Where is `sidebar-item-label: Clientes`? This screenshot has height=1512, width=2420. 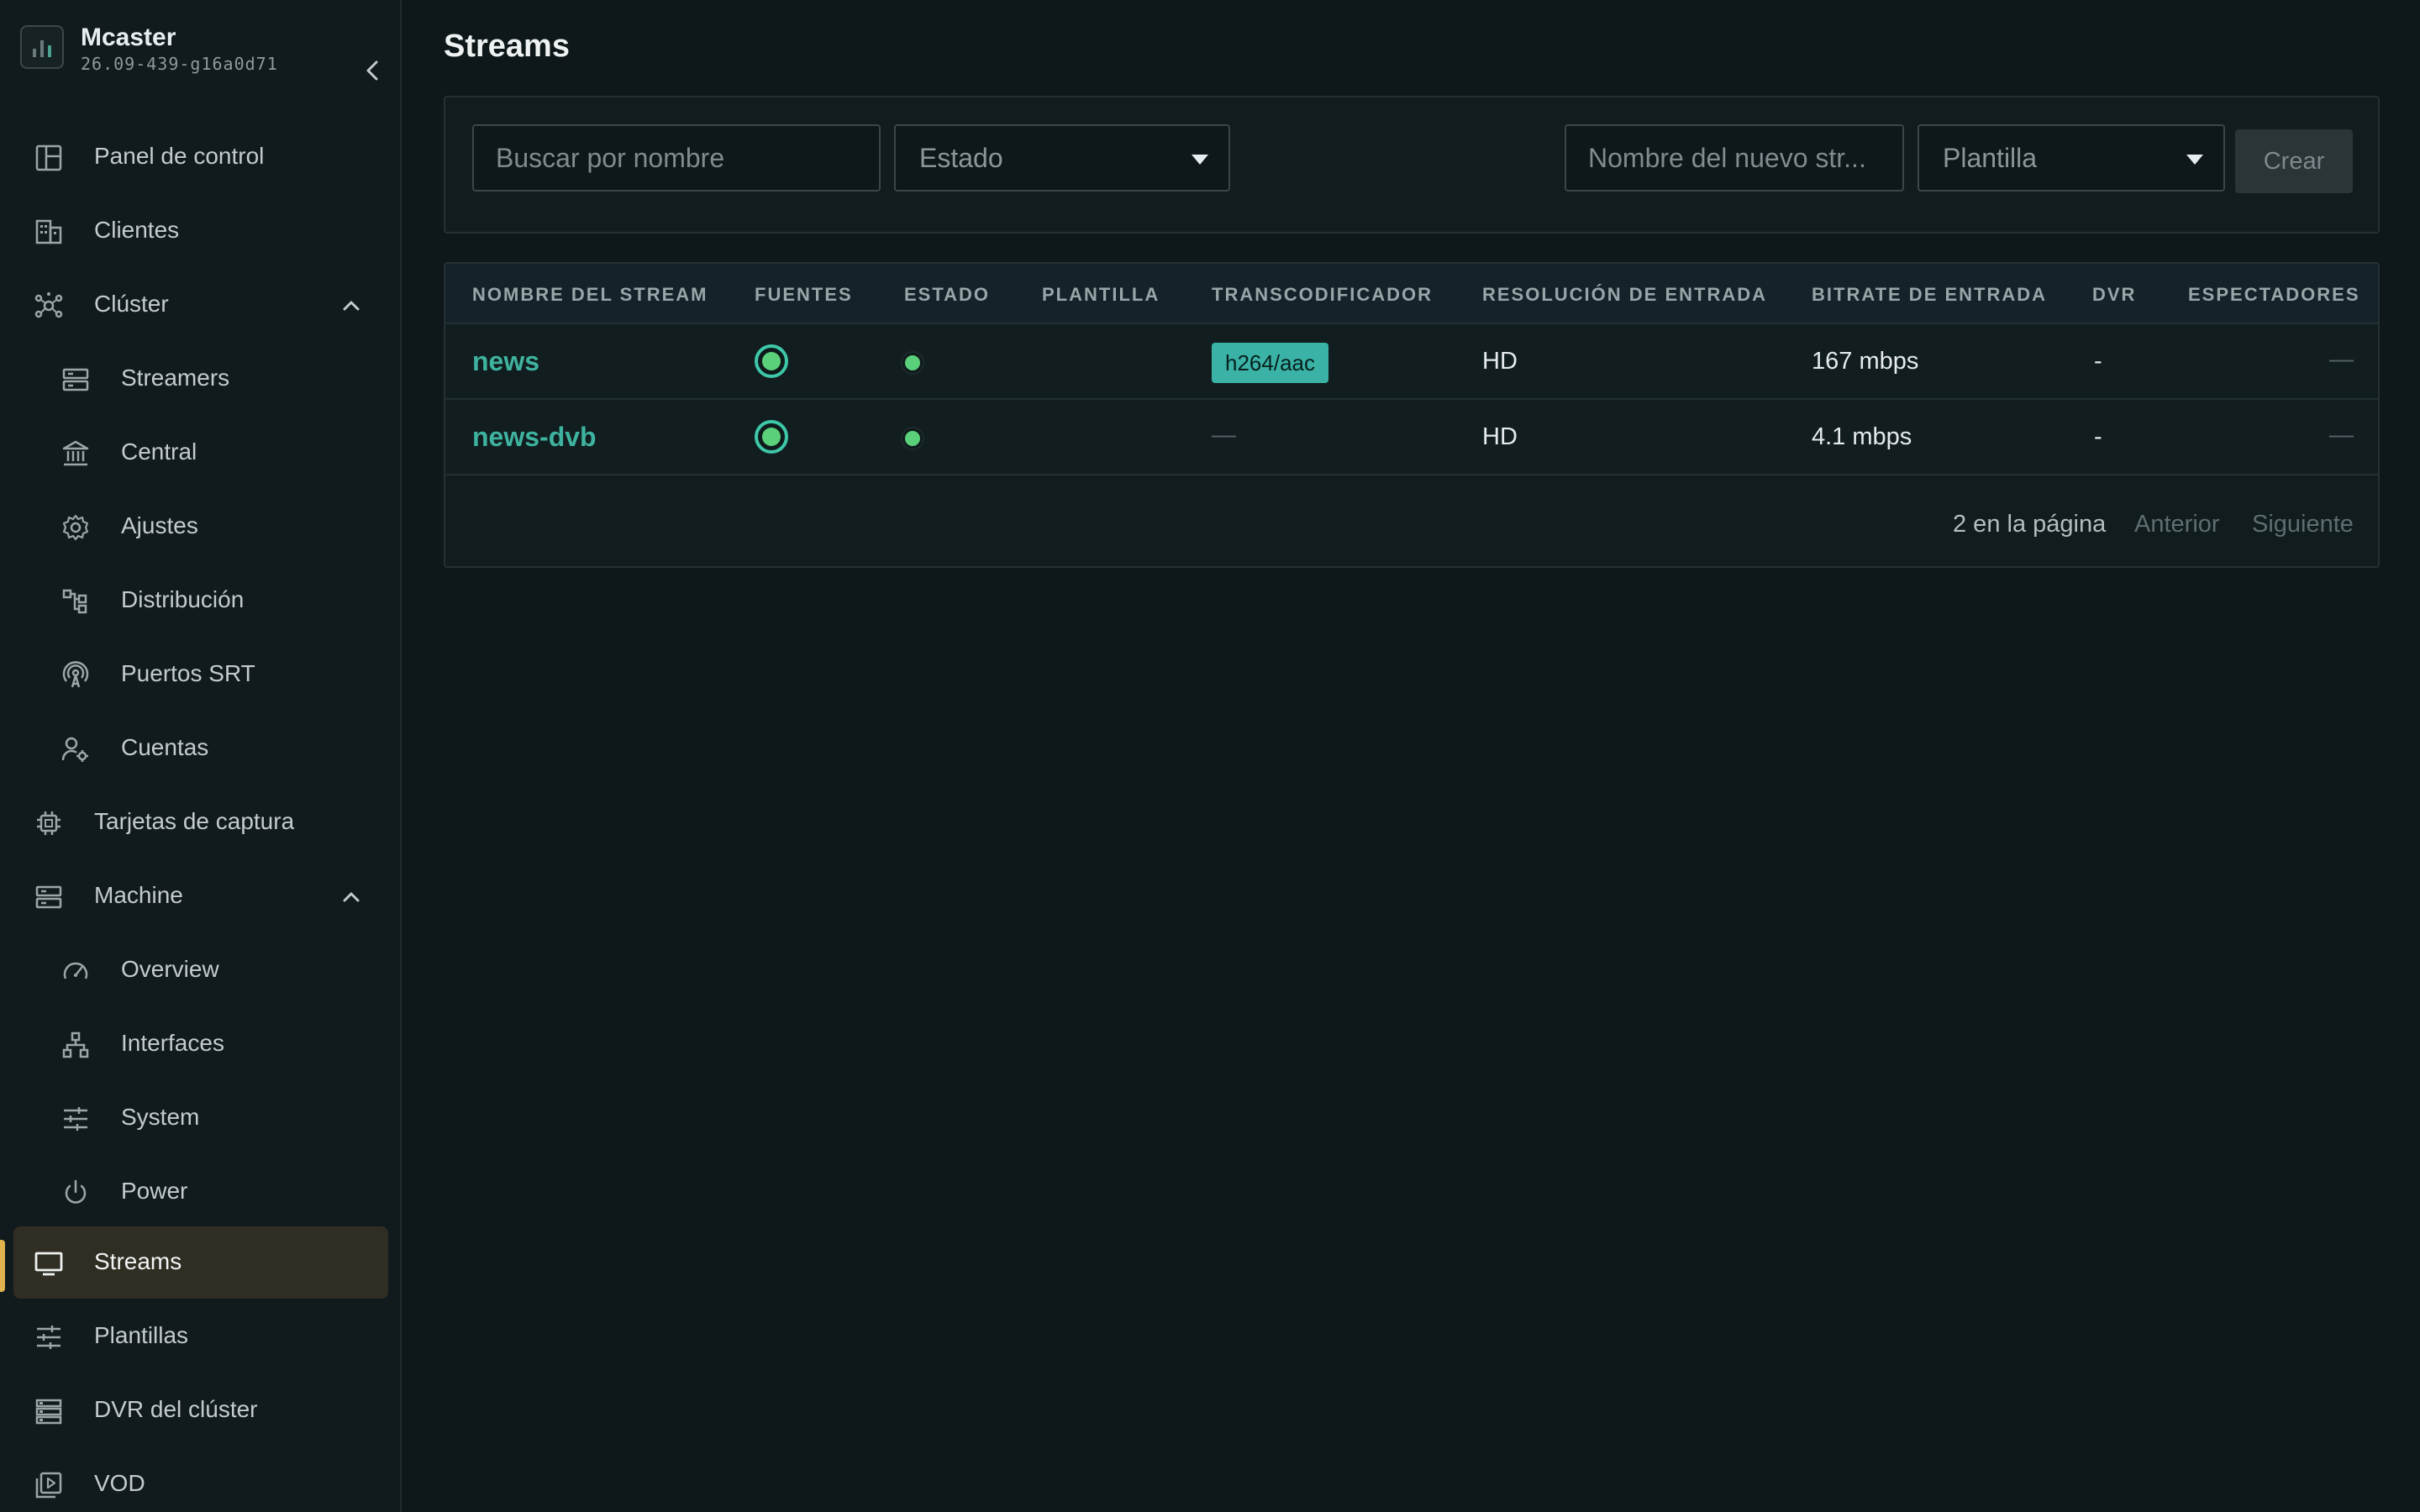
sidebar-item-label: Clientes is located at coordinates (137, 230).